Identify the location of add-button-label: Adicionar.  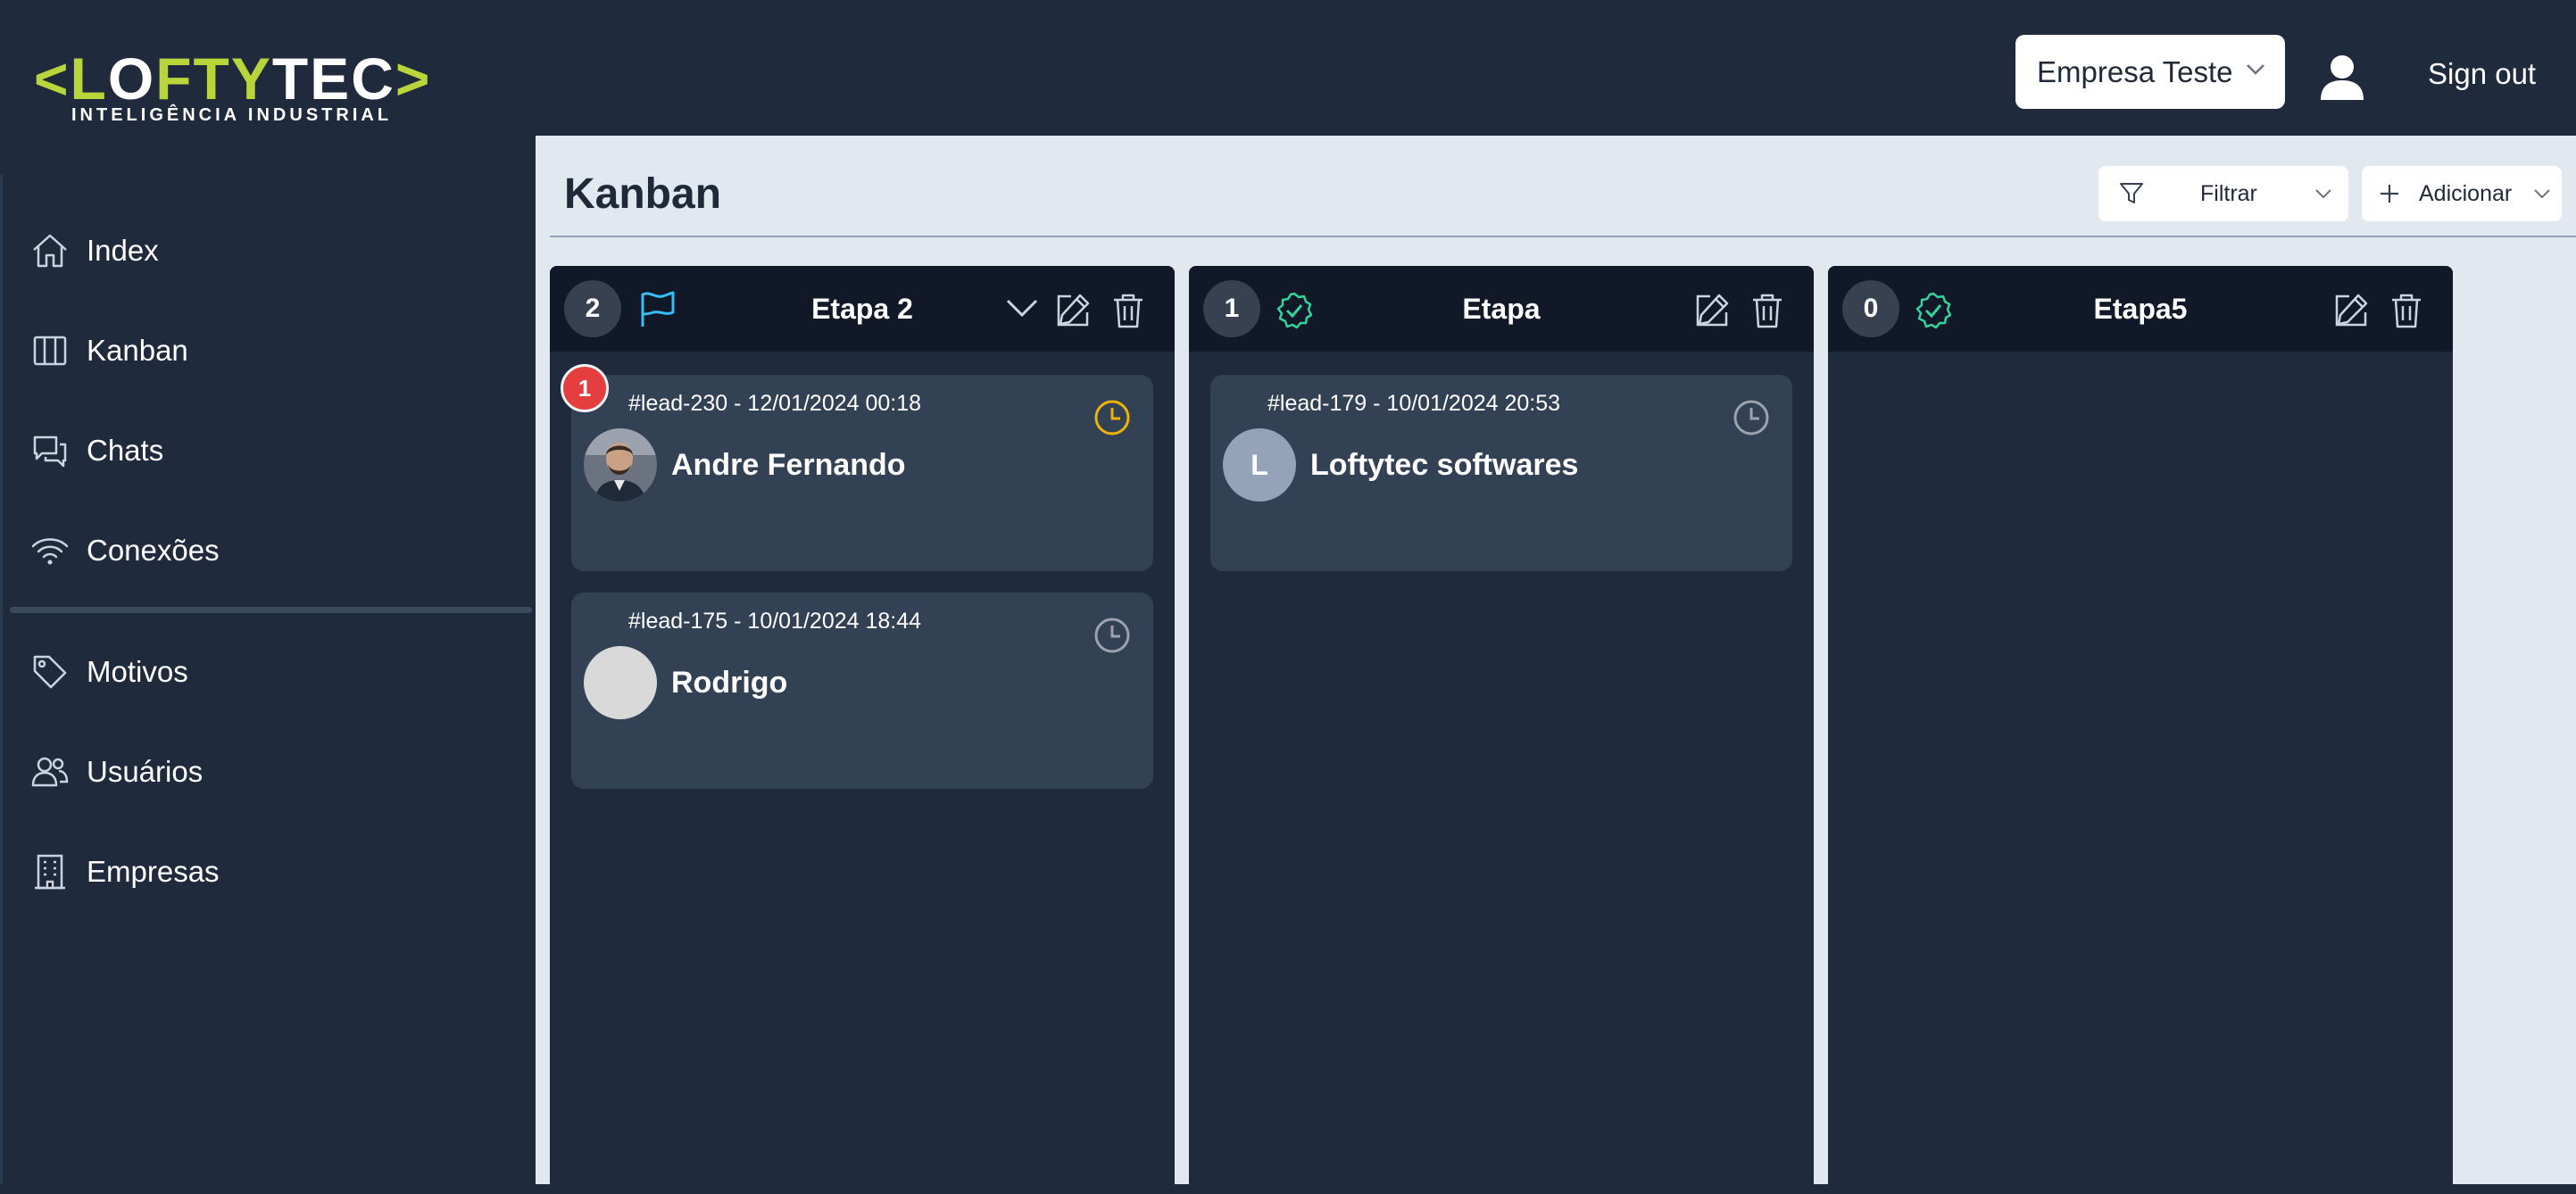
(2466, 193).